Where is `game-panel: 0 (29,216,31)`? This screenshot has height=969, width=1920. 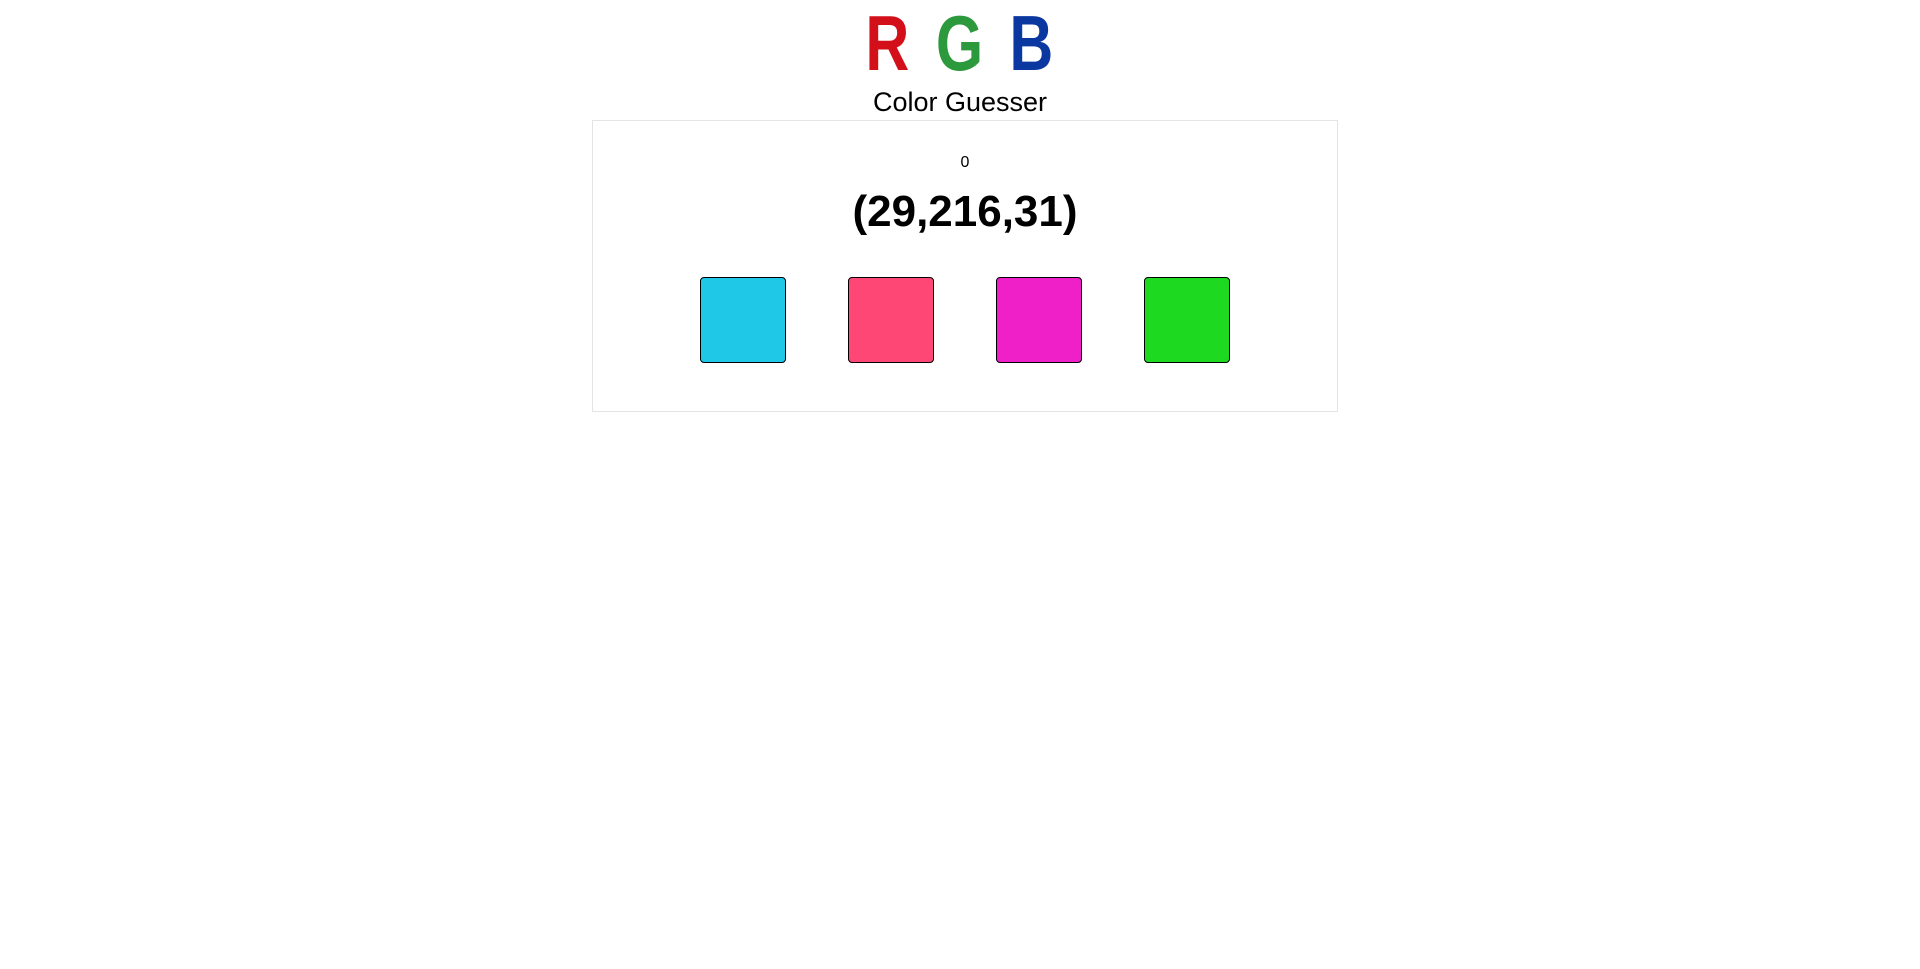
game-panel: 0 (29,216,31) is located at coordinates (965, 266).